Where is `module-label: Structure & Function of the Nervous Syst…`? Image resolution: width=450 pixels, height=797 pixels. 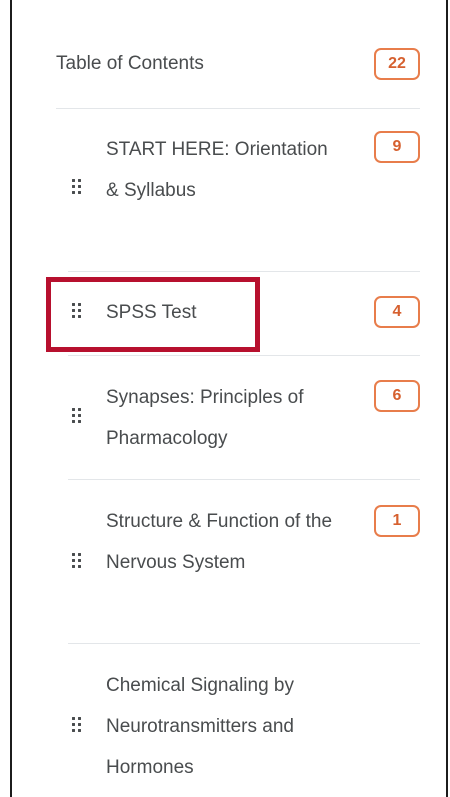
module-label: Structure & Function of the Nervous Syst… is located at coordinates (221, 542).